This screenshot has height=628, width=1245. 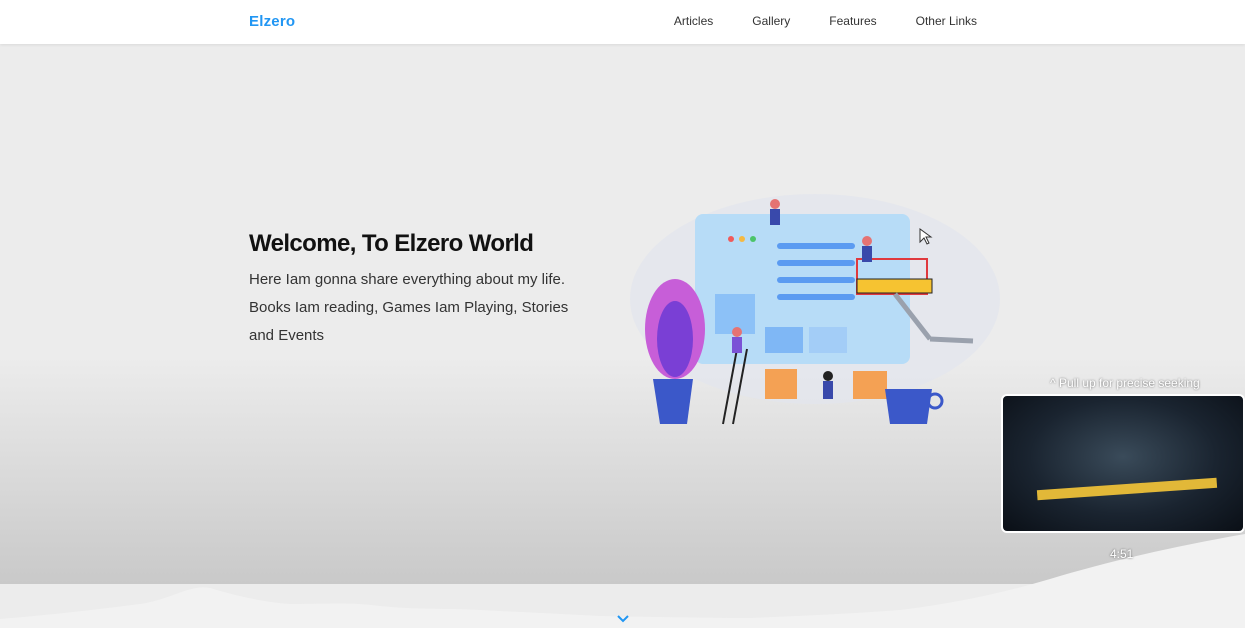 What do you see at coordinates (852, 21) in the screenshot?
I see `nav-link-features: Features` at bounding box center [852, 21].